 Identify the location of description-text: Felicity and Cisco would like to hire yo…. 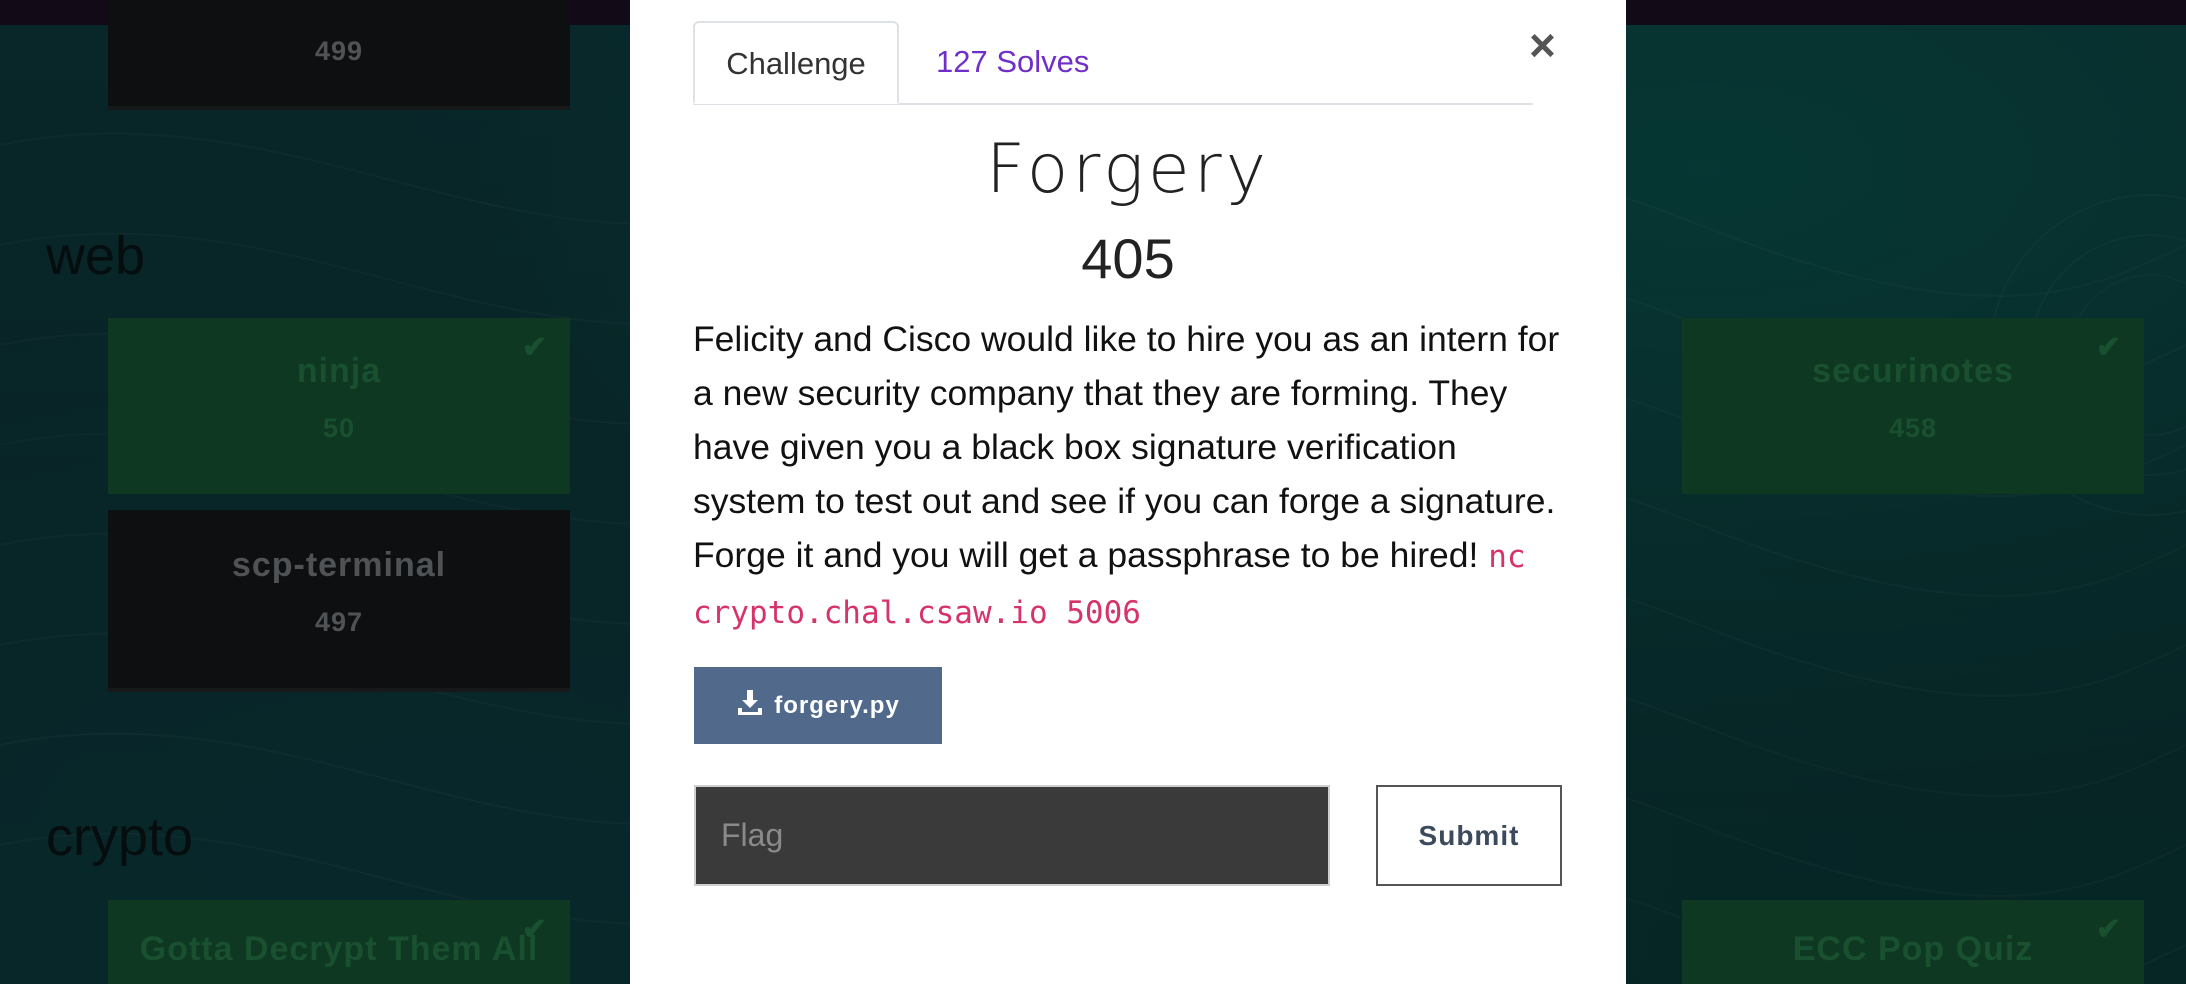
(1126, 447).